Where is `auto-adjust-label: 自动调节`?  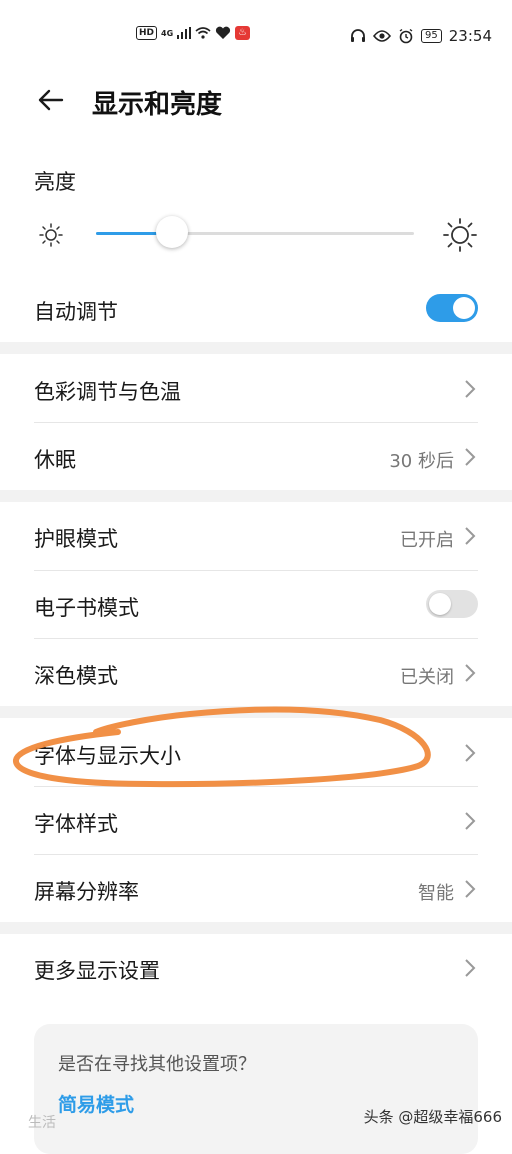
auto-adjust-label: 自动调节 is located at coordinates (76, 312).